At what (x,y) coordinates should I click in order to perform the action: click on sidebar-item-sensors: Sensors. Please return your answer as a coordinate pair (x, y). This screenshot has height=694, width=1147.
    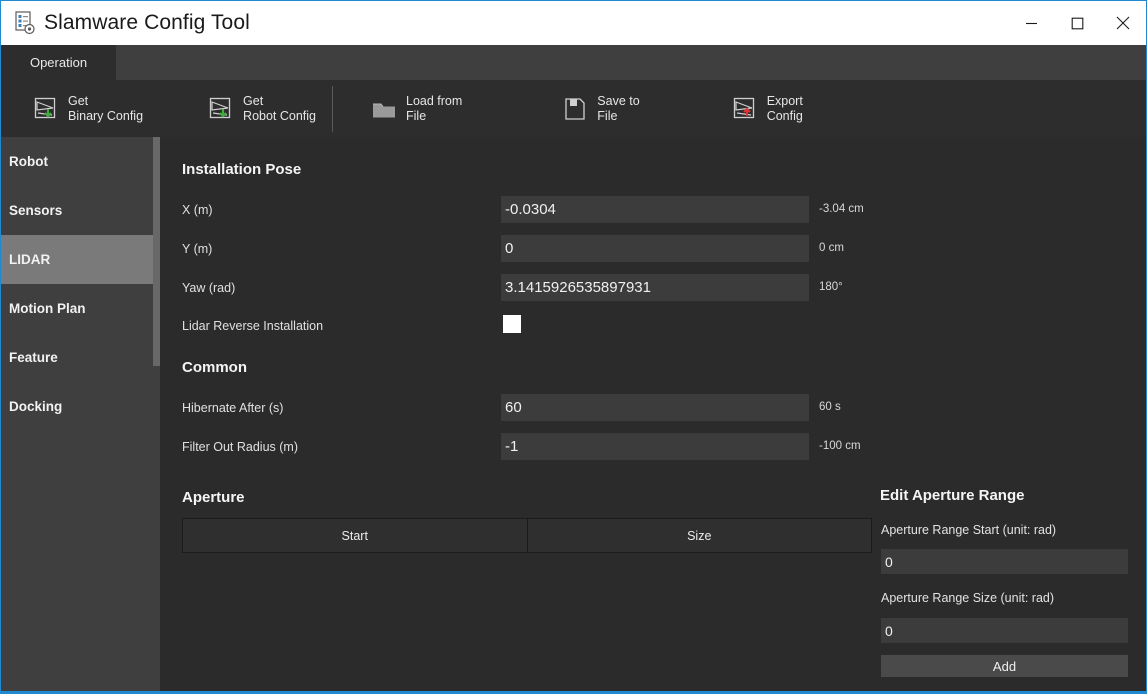
    Looking at the image, I should click on (77, 210).